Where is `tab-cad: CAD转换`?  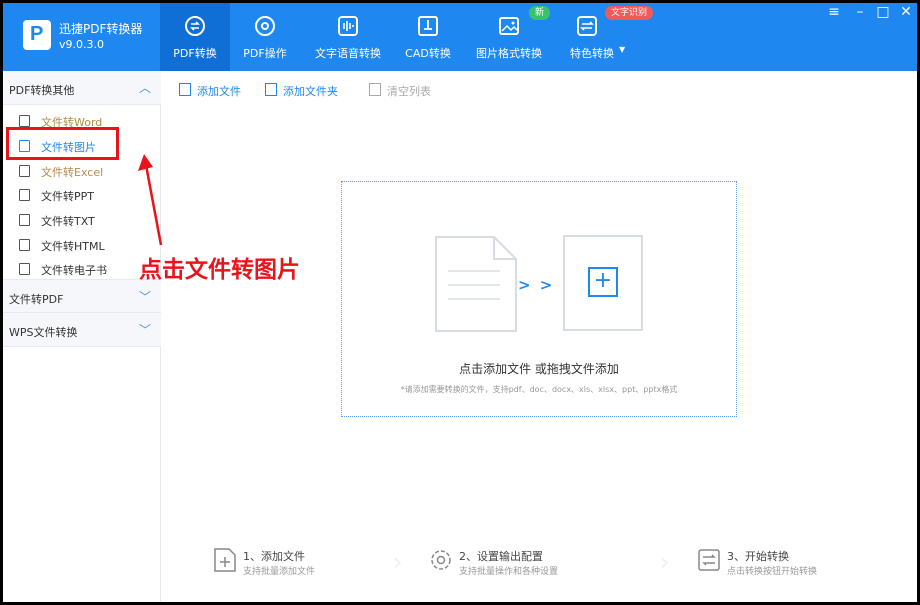 tab-cad: CAD转换 is located at coordinates (428, 37).